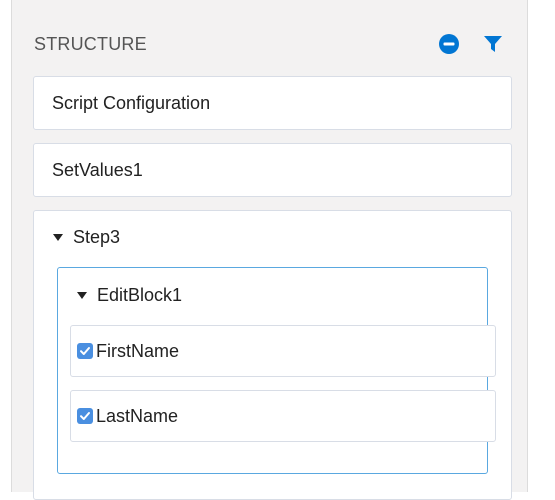 Image resolution: width=555 pixels, height=500 pixels. What do you see at coordinates (97, 170) in the screenshot?
I see `tree-item-label: SetValues1` at bounding box center [97, 170].